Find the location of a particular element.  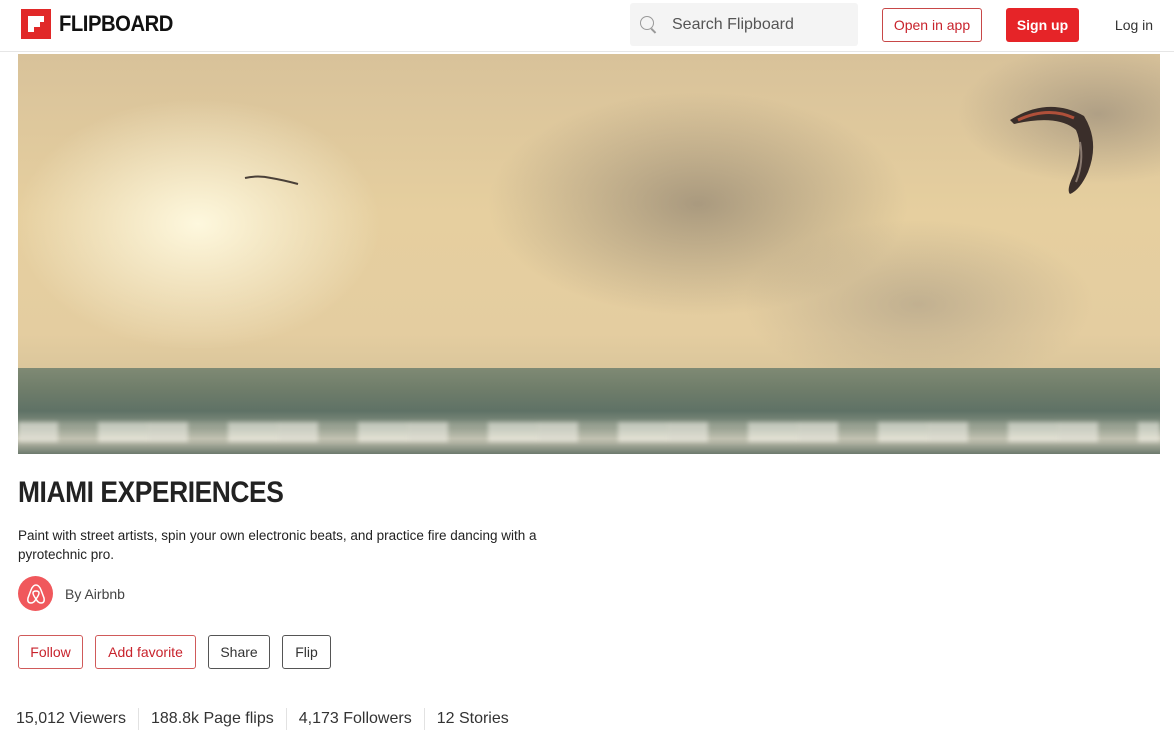

search-icon is located at coordinates (649, 24).